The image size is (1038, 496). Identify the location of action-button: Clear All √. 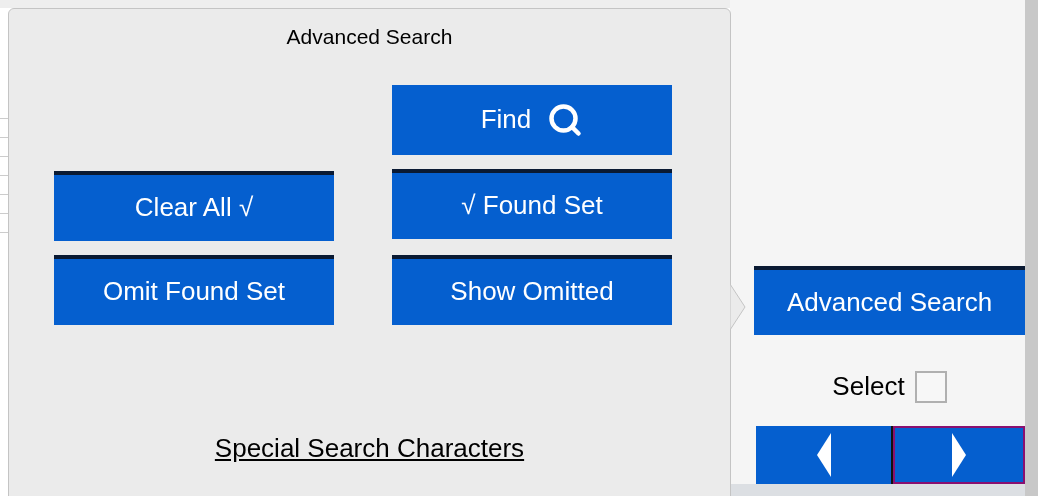
(194, 205).